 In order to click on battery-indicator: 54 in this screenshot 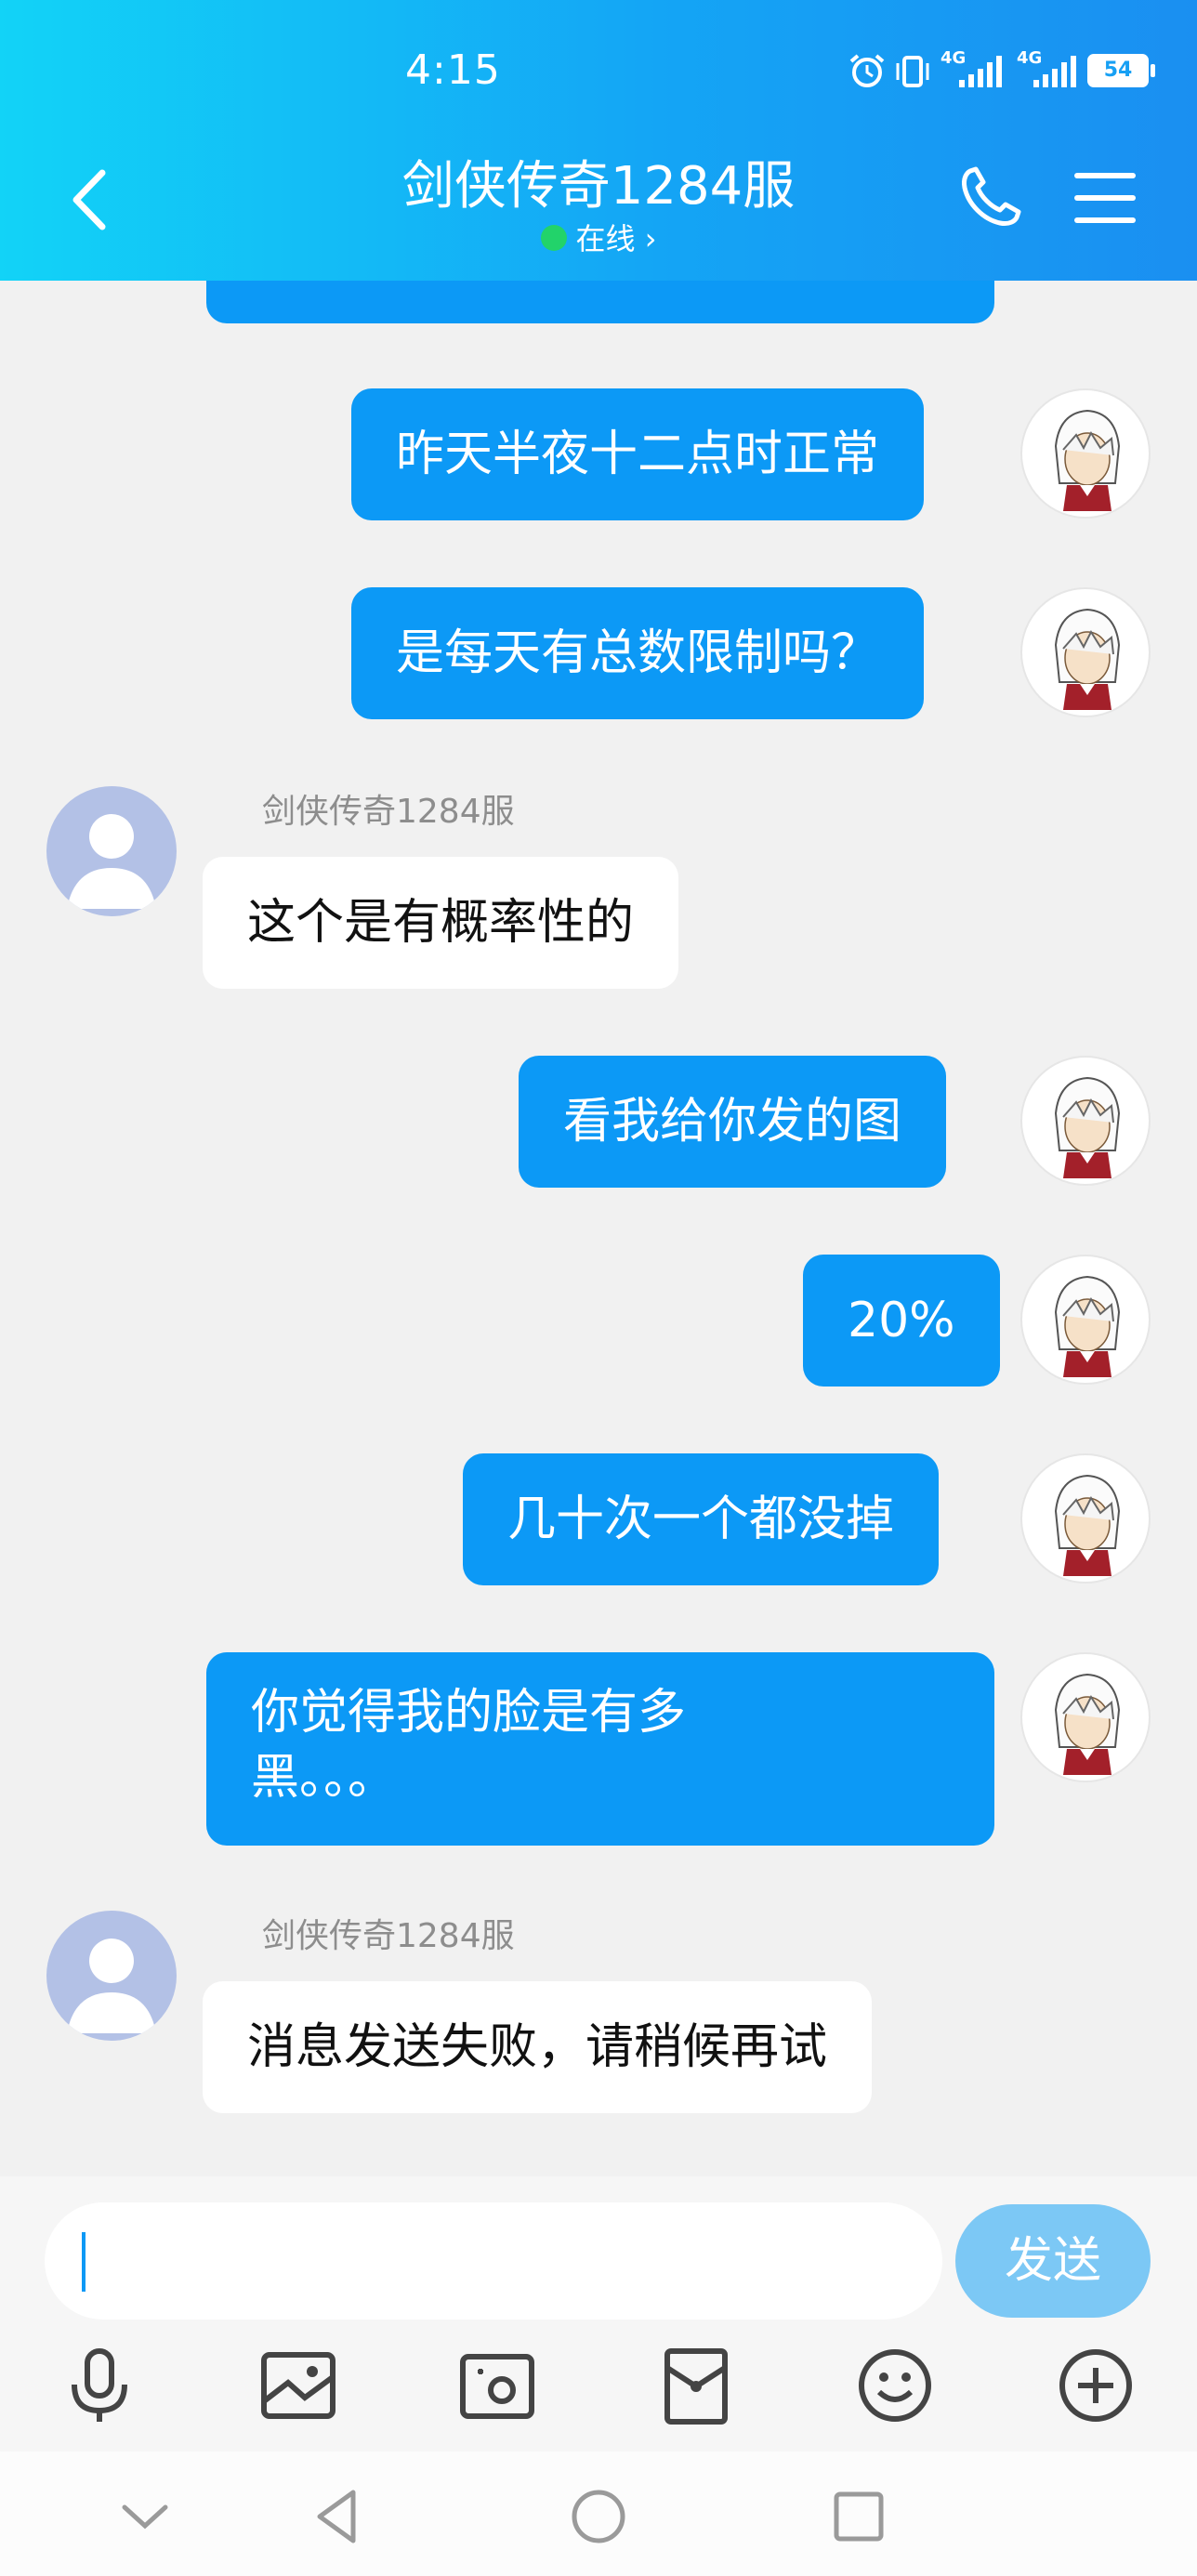, I will do `click(1121, 70)`.